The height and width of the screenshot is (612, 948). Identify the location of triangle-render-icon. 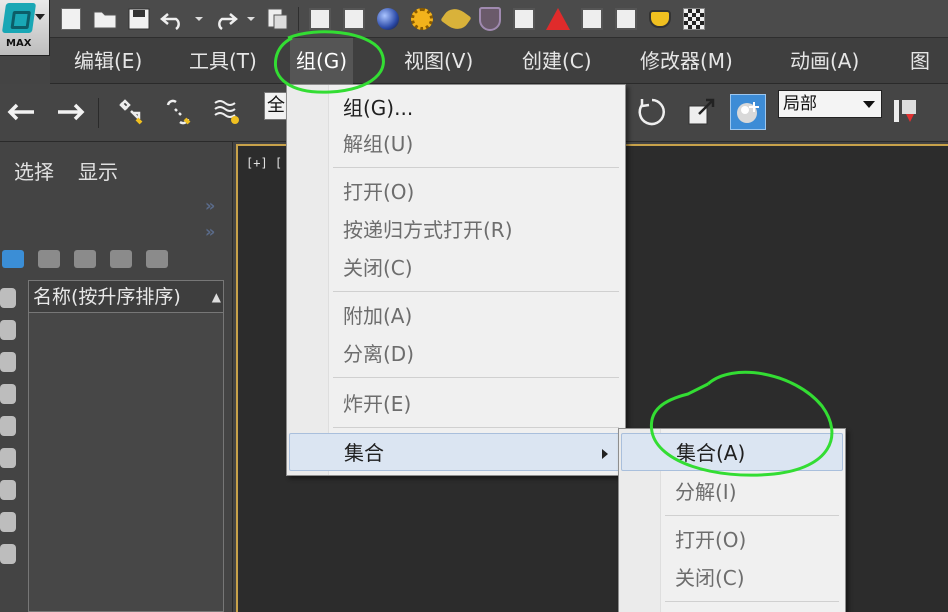
(558, 19).